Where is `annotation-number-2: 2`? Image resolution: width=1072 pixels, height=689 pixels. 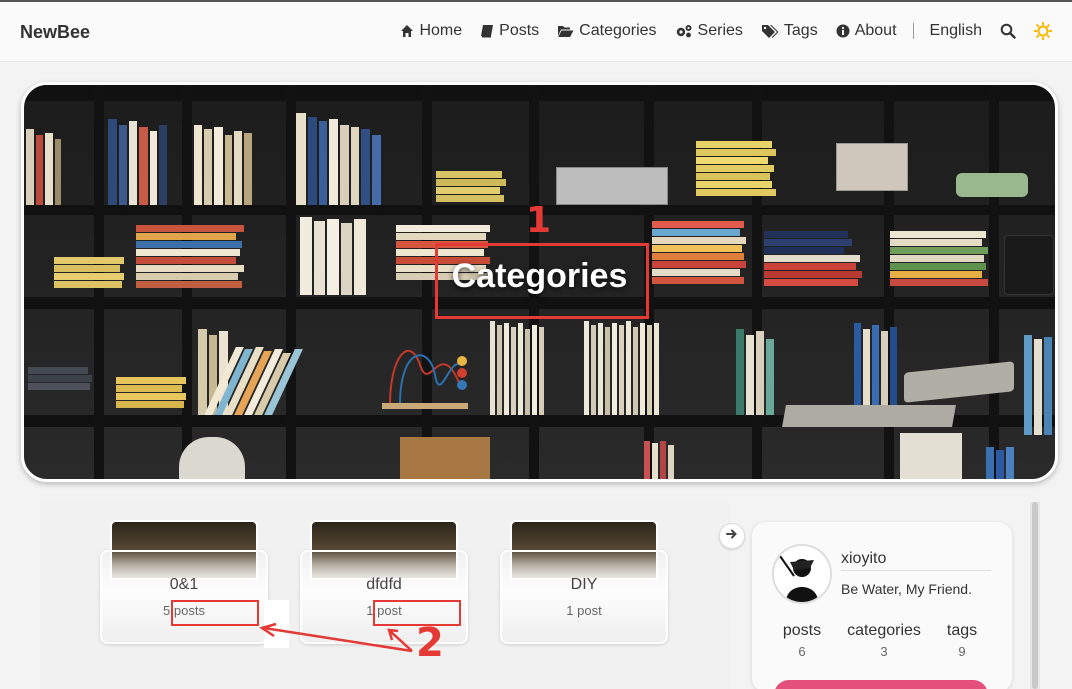 annotation-number-2: 2 is located at coordinates (430, 643).